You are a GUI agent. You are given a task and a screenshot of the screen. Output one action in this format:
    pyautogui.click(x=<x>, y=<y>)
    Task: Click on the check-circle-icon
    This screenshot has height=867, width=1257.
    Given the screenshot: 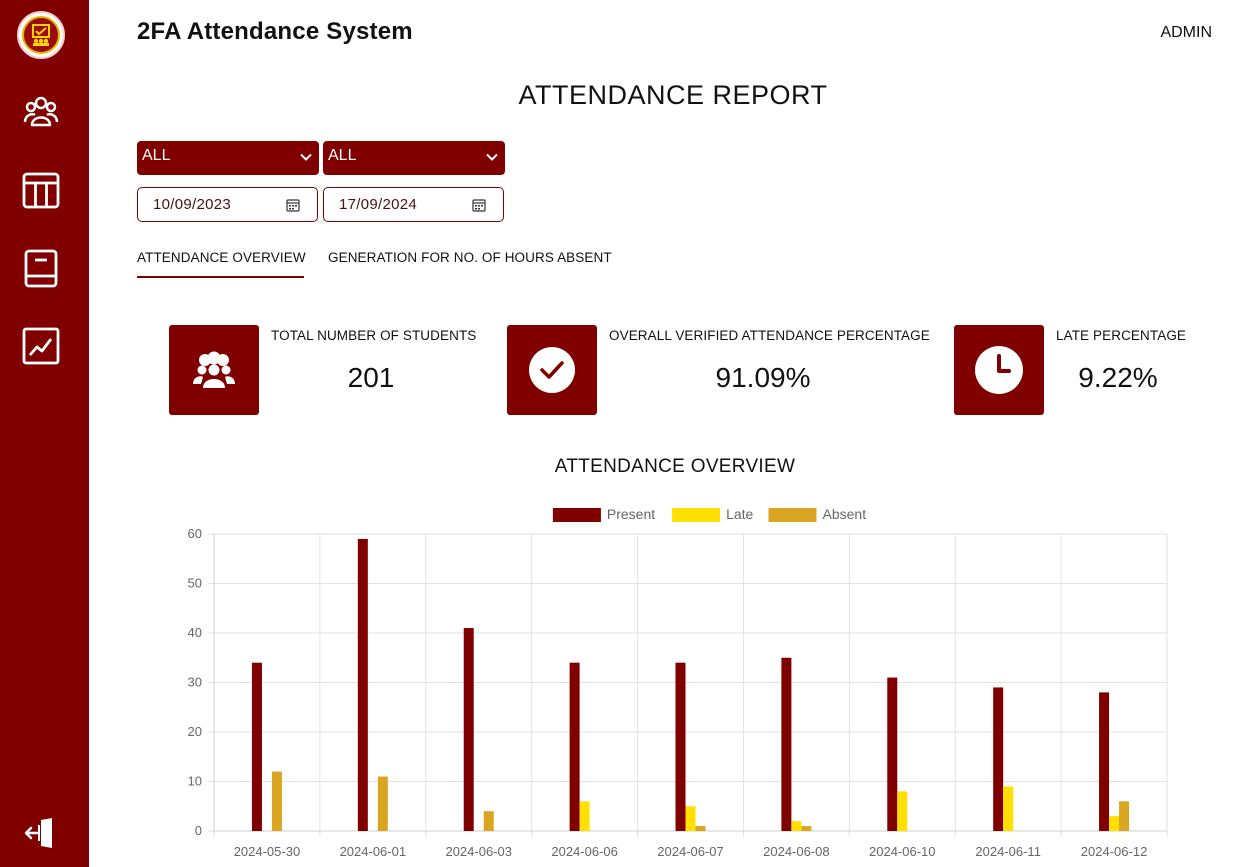 What is the action you would take?
    pyautogui.click(x=552, y=370)
    